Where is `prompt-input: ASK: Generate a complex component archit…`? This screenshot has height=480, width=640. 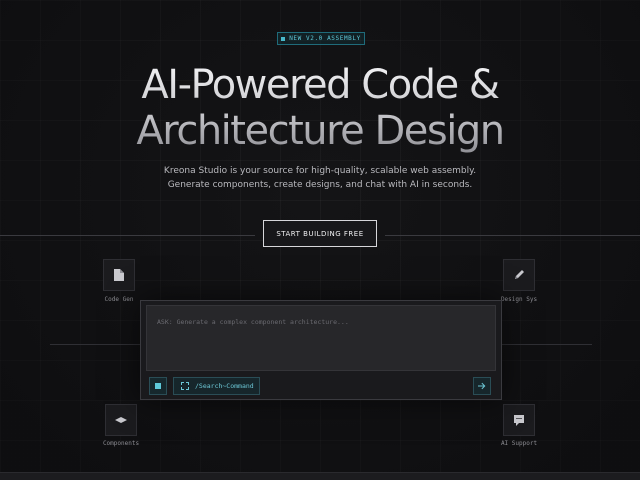 prompt-input: ASK: Generate a complex component archit… is located at coordinates (321, 338).